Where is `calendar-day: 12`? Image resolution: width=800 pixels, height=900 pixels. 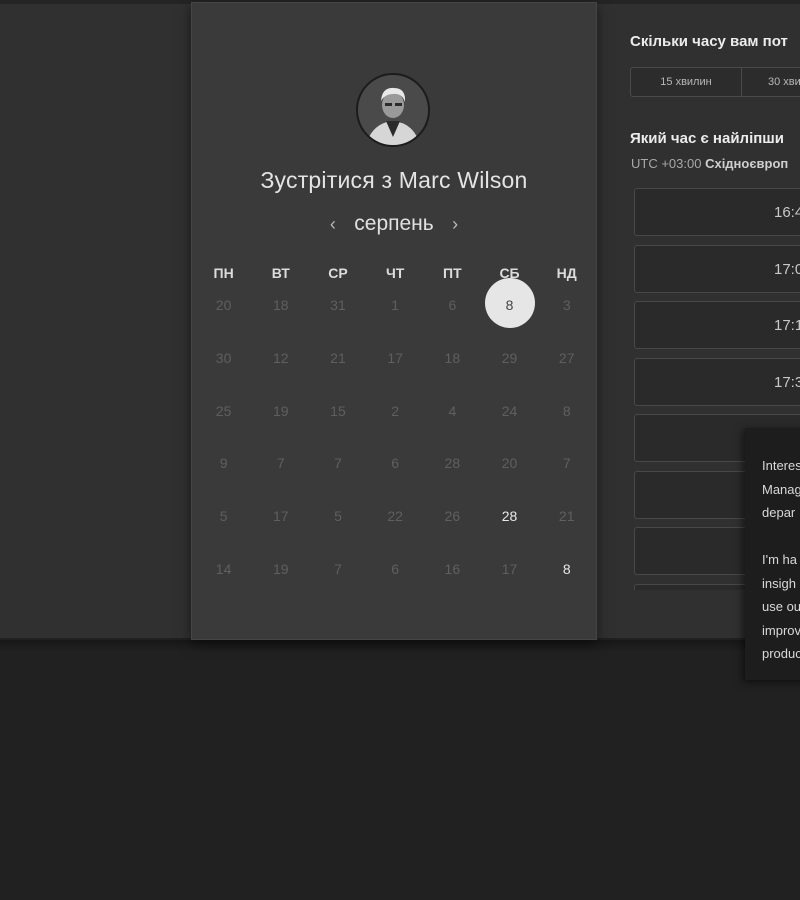
calendar-day: 12 is located at coordinates (280, 368).